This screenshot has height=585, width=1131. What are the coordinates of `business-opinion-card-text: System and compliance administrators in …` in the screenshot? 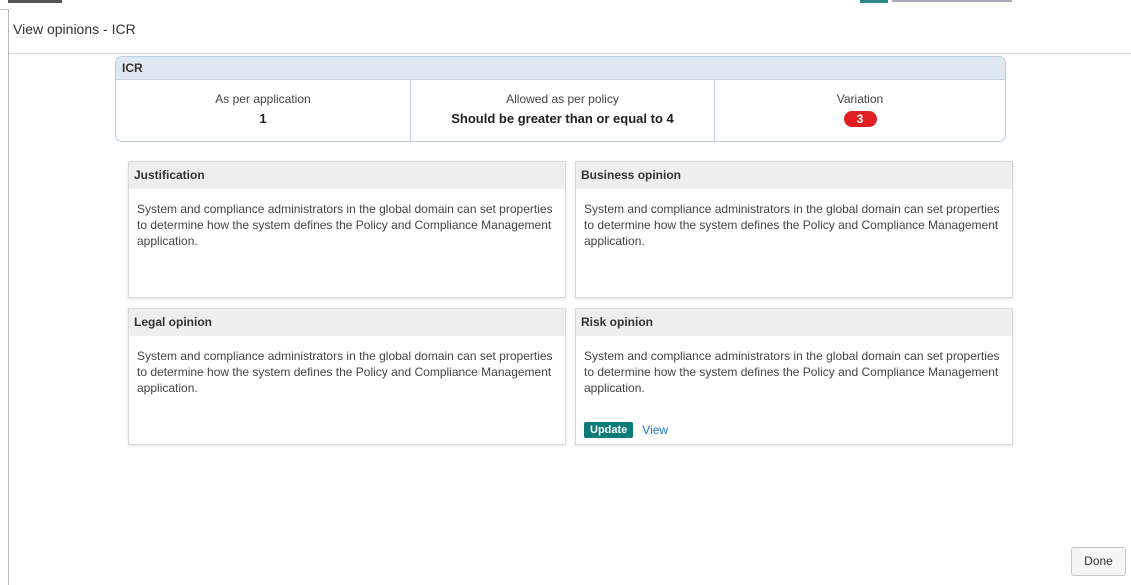 It's located at (792, 225).